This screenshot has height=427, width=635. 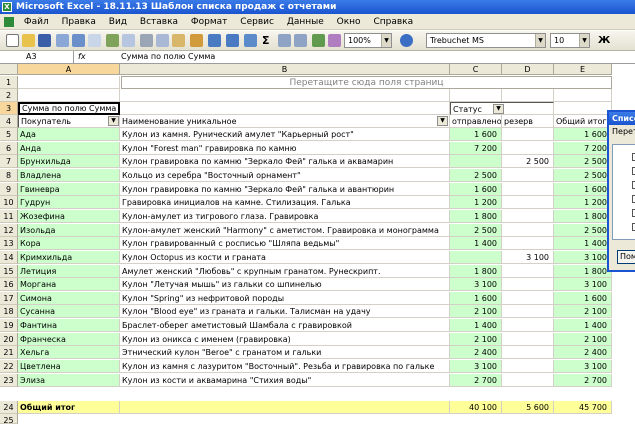 I want to click on total-cell: 3 100, so click(x=583, y=257).